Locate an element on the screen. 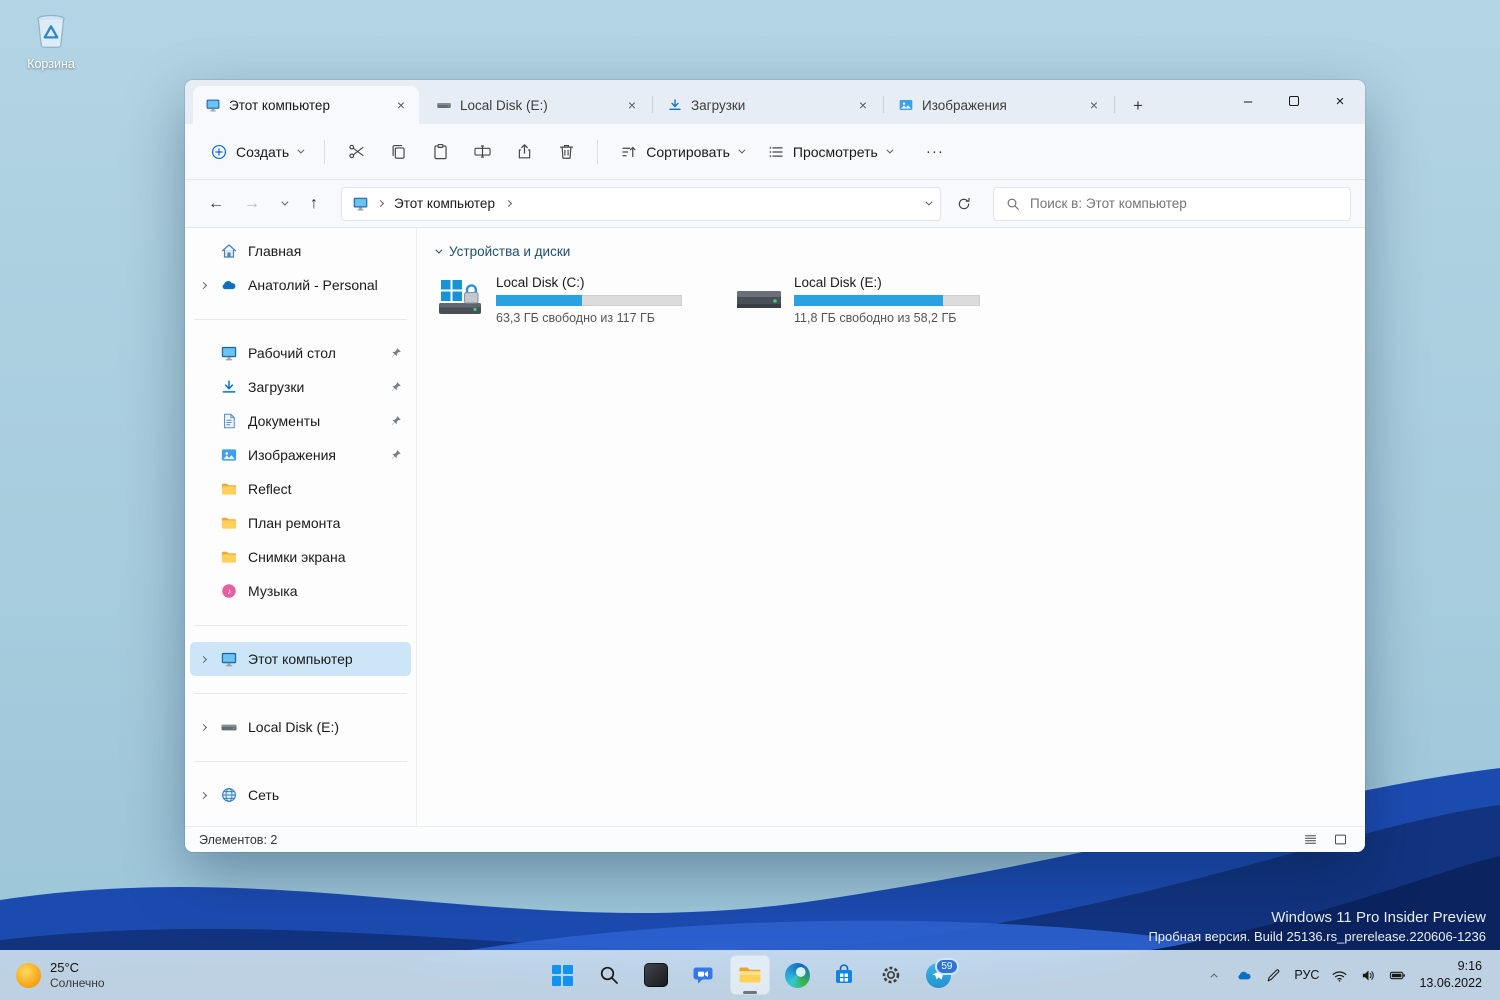 Image resolution: width=1500 pixels, height=1000 pixels. details-view-button is located at coordinates (1310, 840).